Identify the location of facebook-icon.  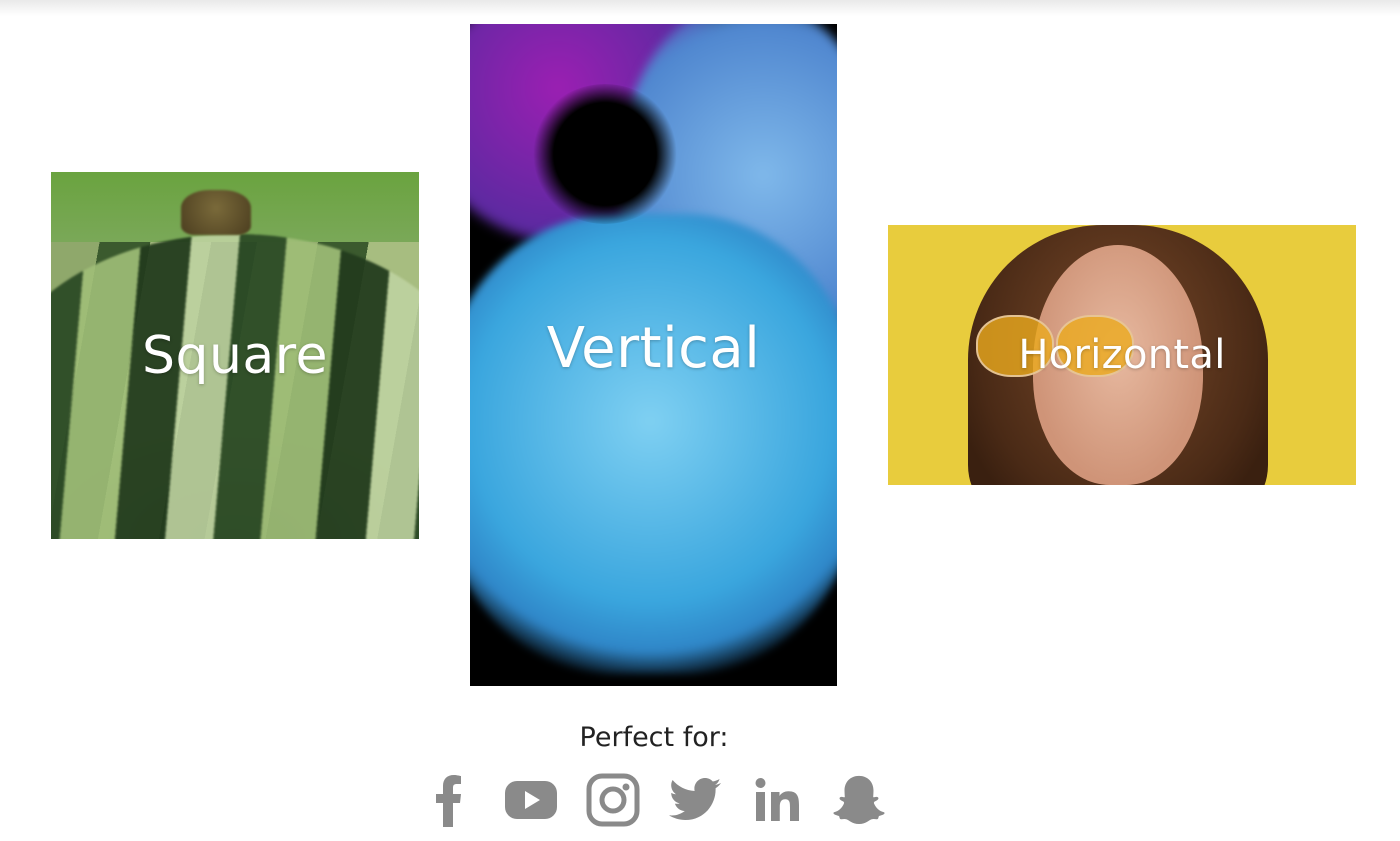
(449, 800).